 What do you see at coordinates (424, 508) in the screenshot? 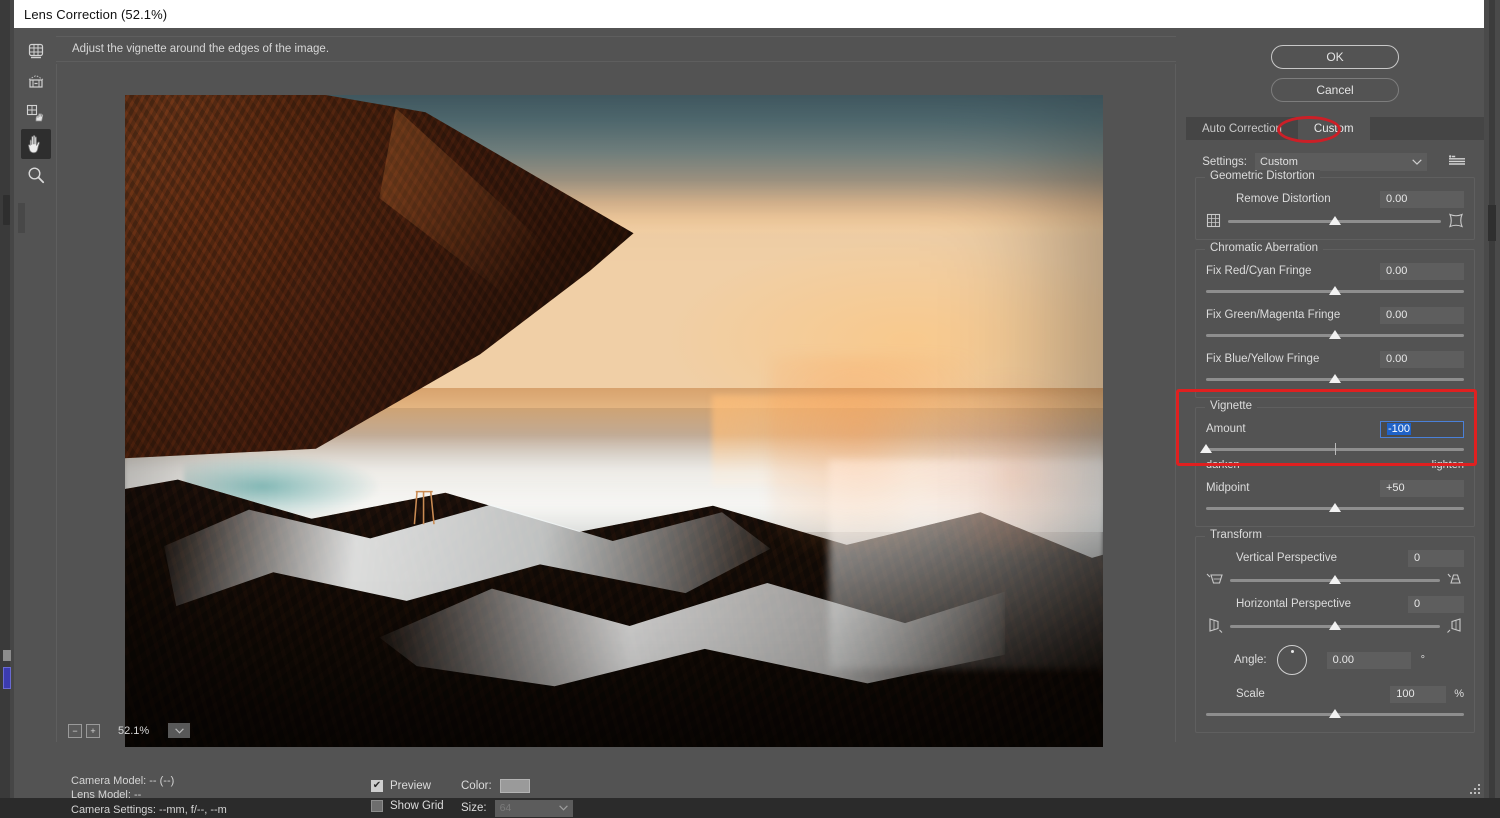
I see `photo-tripod` at bounding box center [424, 508].